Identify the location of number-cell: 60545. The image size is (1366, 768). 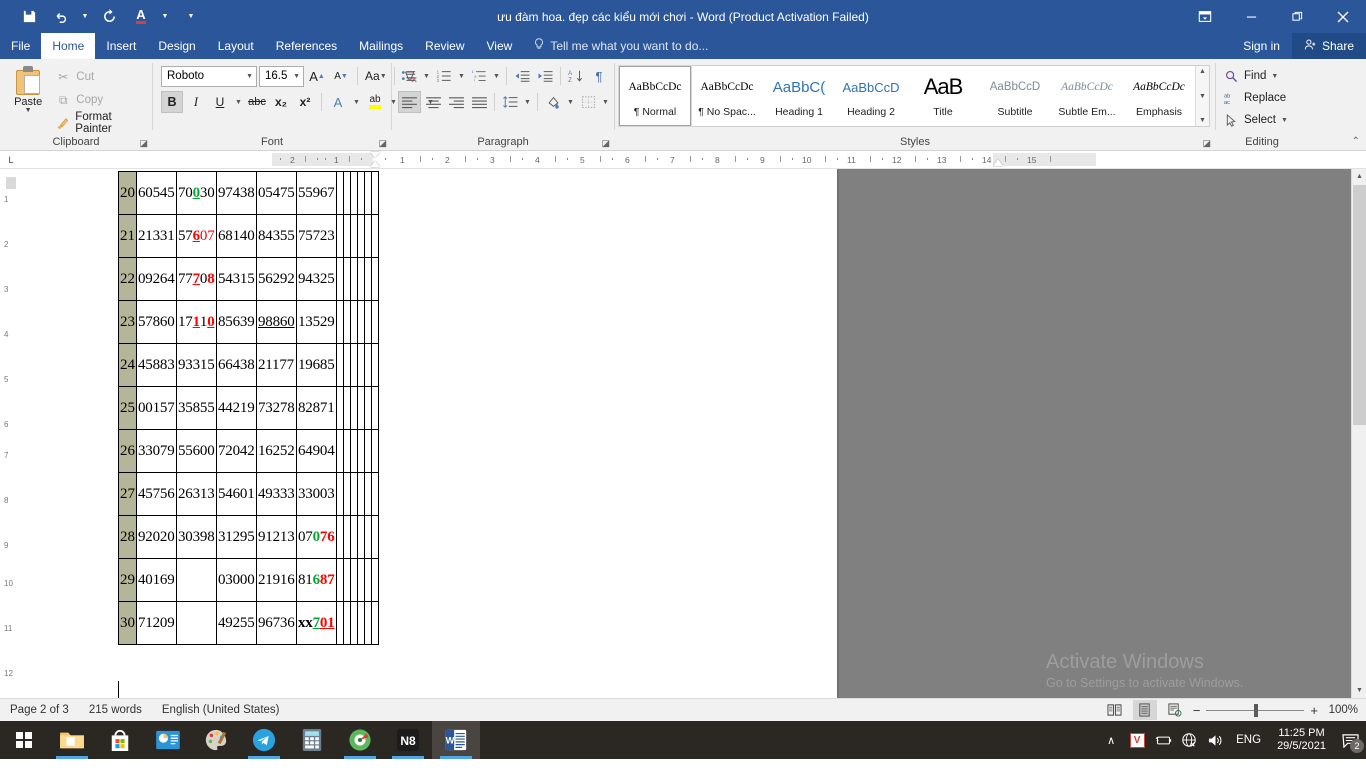
(156, 193).